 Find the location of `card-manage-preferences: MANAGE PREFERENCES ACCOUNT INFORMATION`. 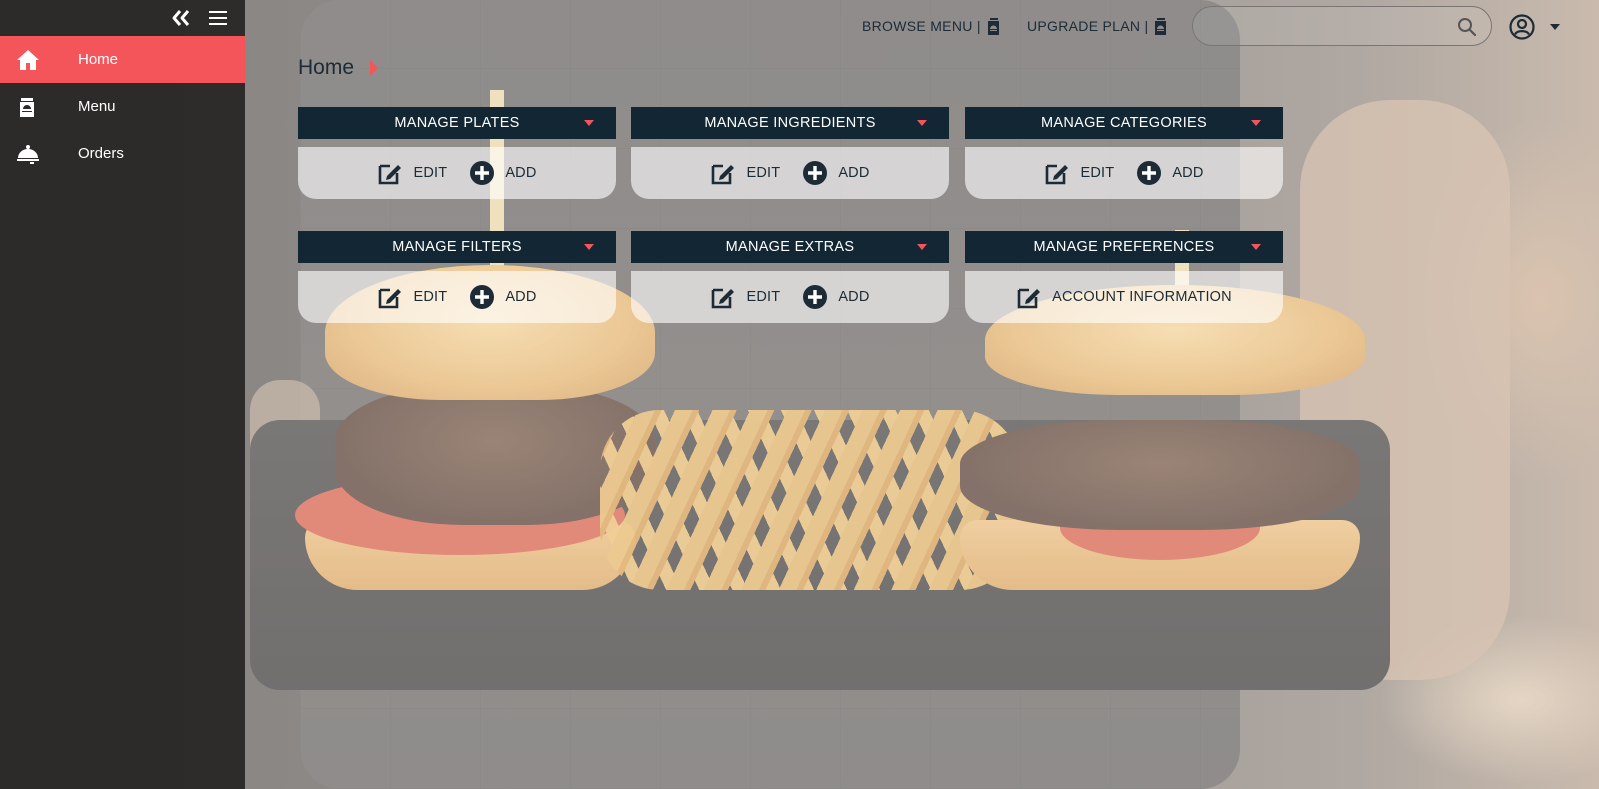

card-manage-preferences: MANAGE PREFERENCES ACCOUNT INFORMATION is located at coordinates (1124, 277).